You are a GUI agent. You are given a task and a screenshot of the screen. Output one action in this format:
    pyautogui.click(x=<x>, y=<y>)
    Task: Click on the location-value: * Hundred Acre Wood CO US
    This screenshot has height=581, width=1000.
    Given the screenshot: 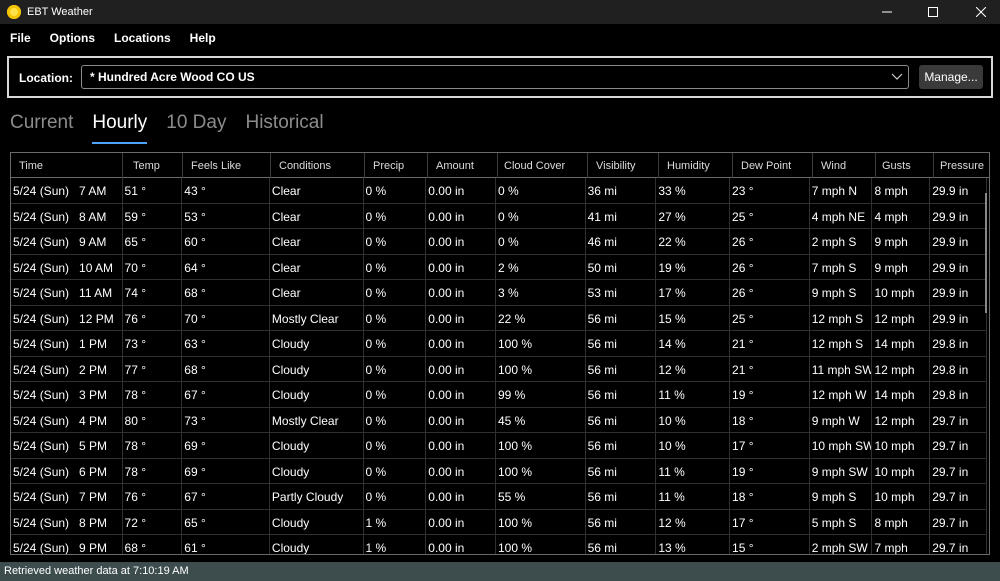 What is the action you would take?
    pyautogui.click(x=172, y=77)
    